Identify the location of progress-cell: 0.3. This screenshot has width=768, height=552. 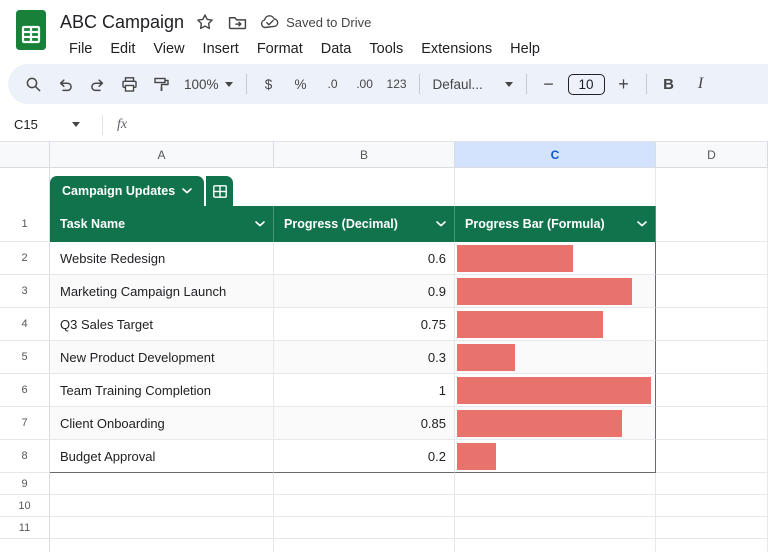
(364, 357).